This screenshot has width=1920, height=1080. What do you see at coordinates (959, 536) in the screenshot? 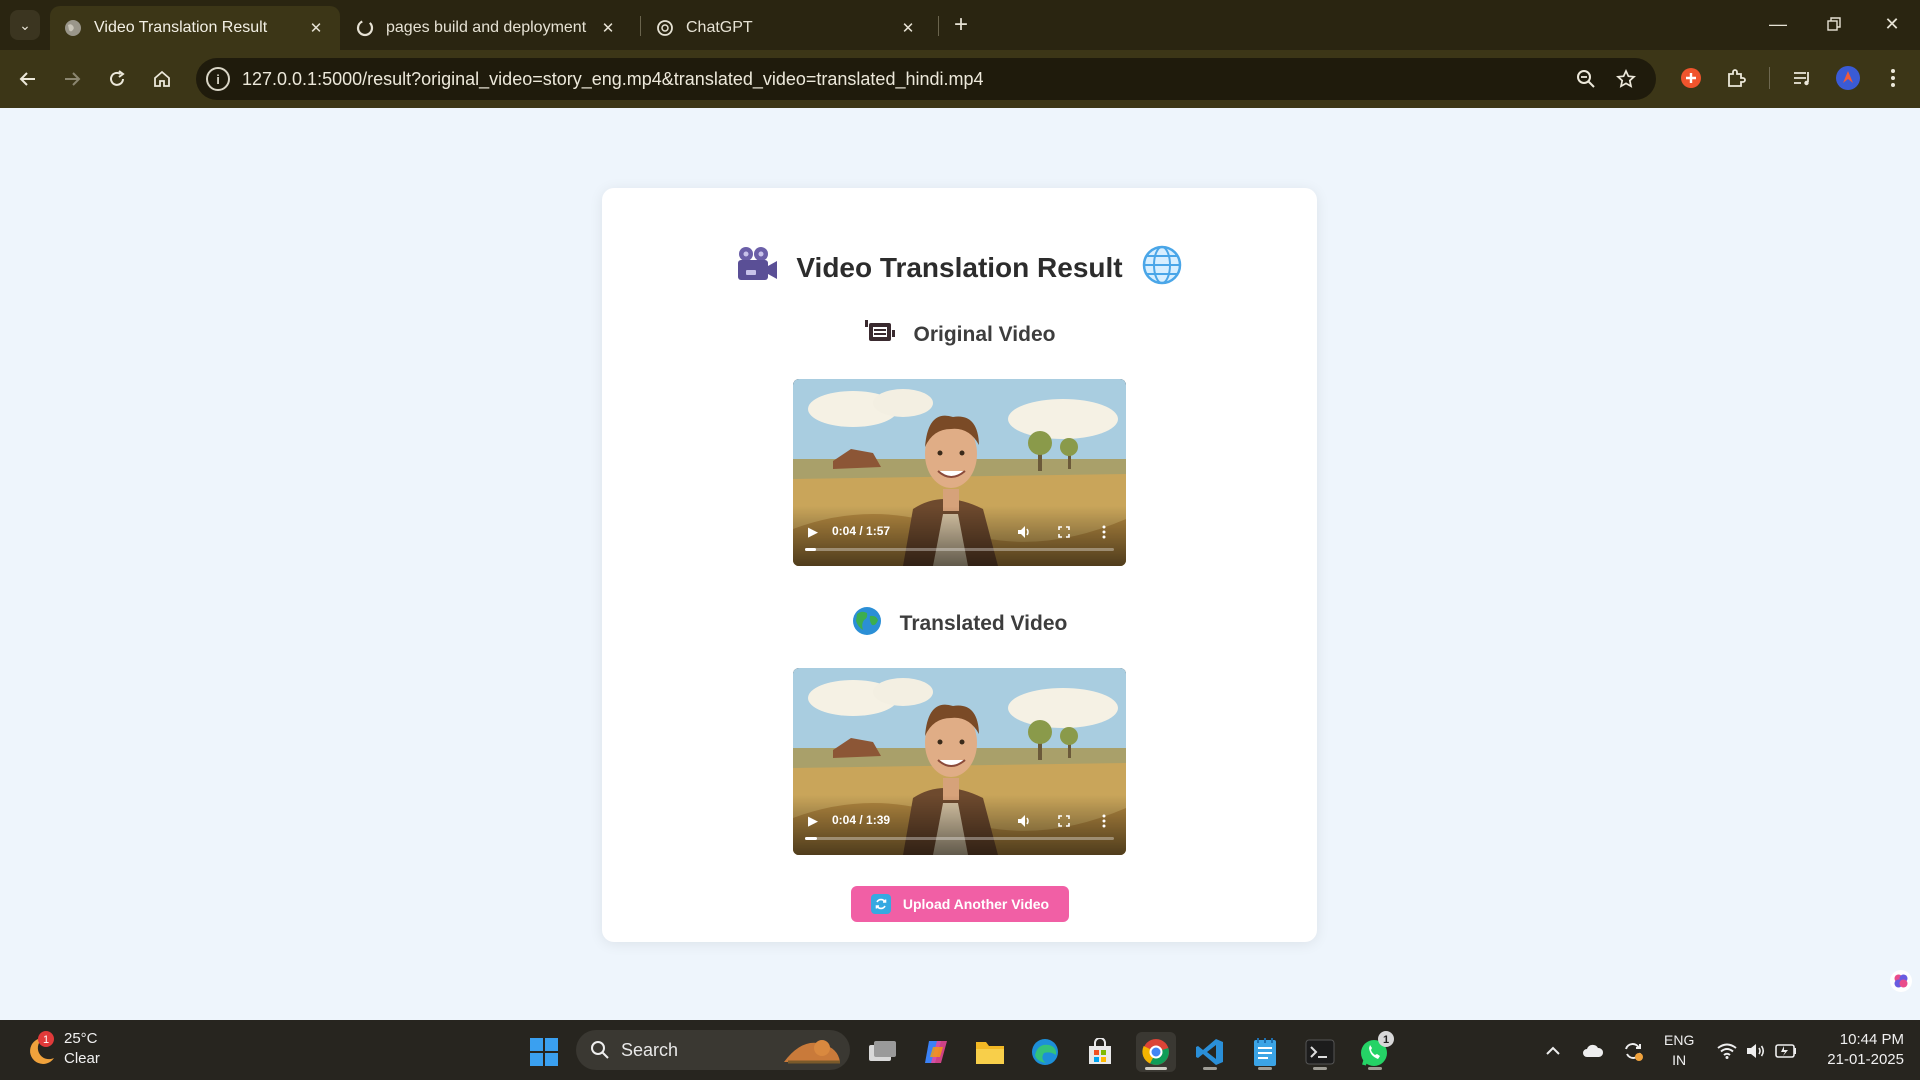
I see `video-controls: ▶ 0:04 / 1:57` at bounding box center [959, 536].